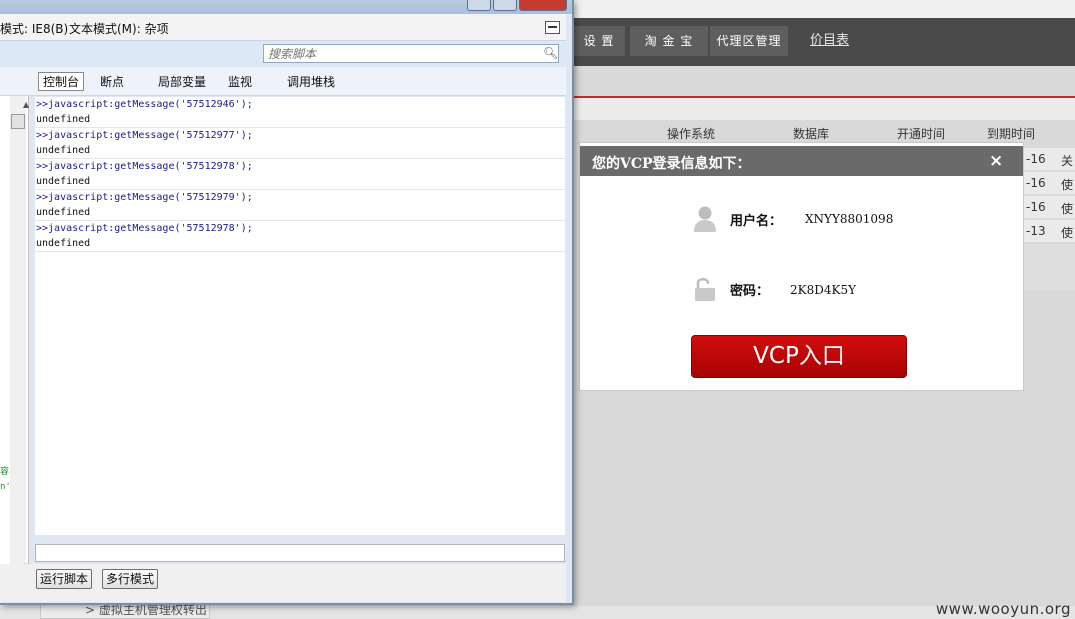 The height and width of the screenshot is (619, 1075). What do you see at coordinates (130, 579) in the screenshot?
I see `multiline-mode-button: 多行模式` at bounding box center [130, 579].